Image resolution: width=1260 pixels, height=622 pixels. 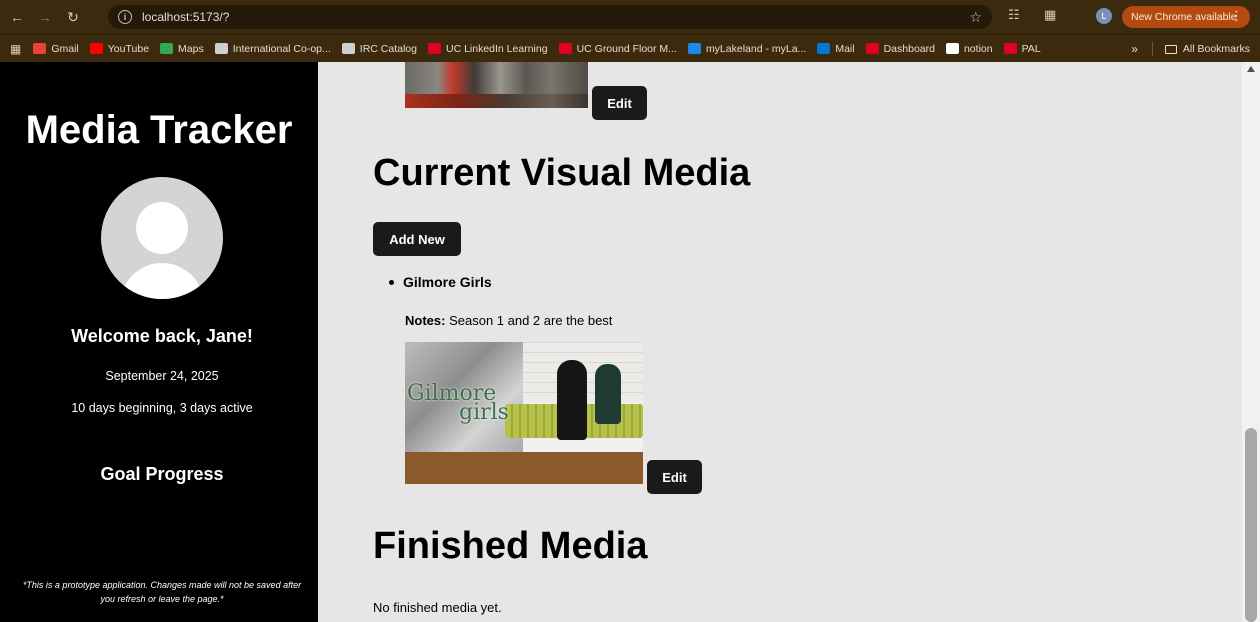 I want to click on site-info-icon: i, so click(x=125, y=17).